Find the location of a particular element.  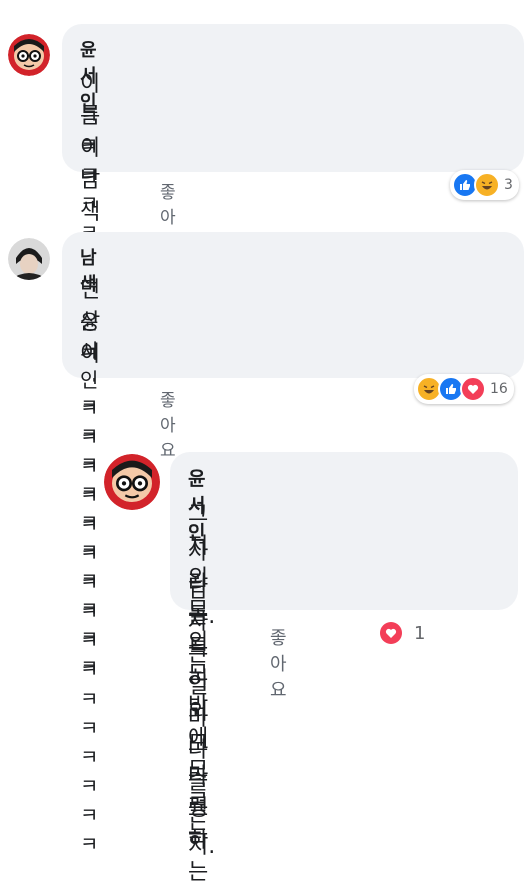

haha-reaction-icon is located at coordinates (487, 185).